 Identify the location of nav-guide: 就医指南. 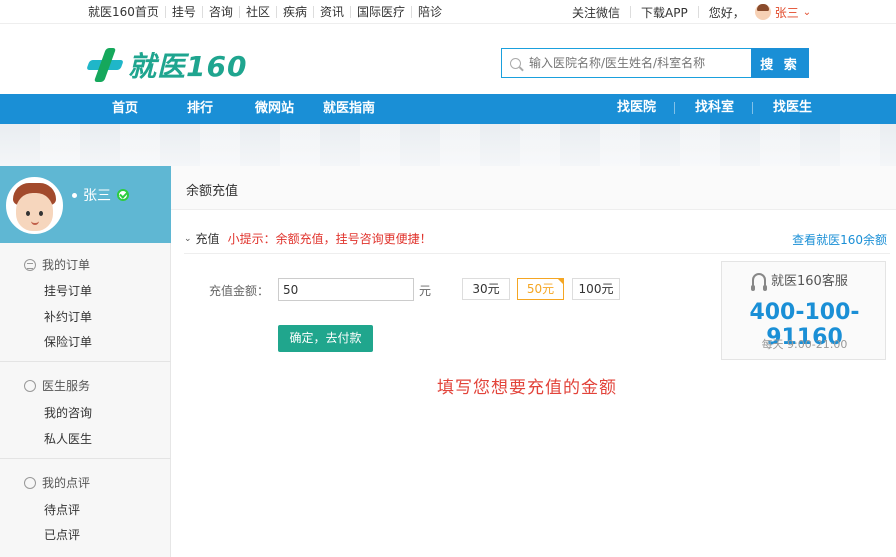
(349, 109).